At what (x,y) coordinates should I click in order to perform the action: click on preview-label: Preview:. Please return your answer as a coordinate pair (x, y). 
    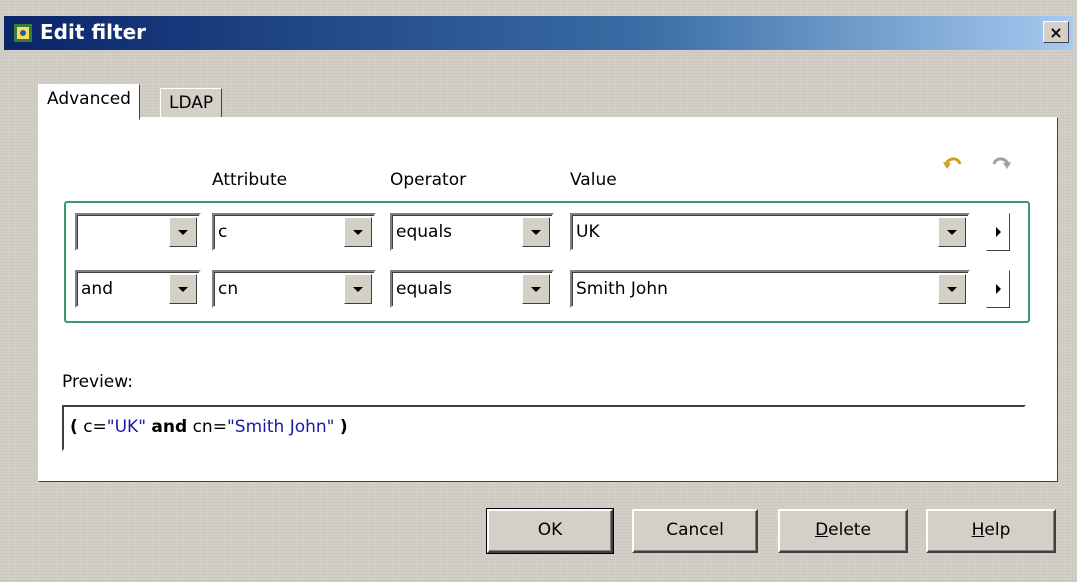
    Looking at the image, I should click on (97, 382).